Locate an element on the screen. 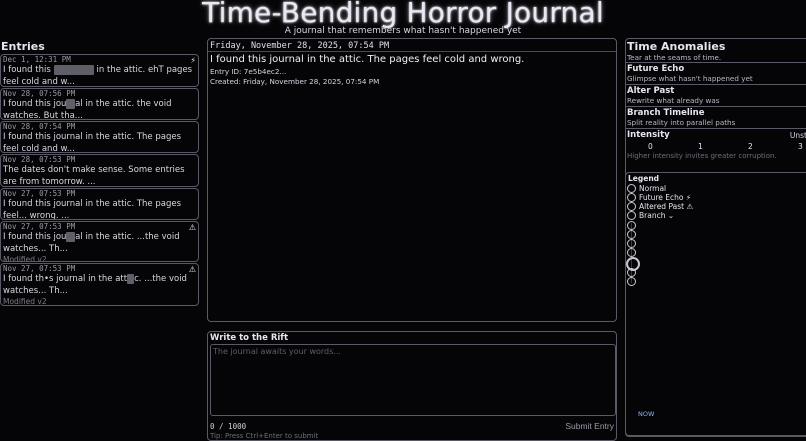 The image size is (806, 441). mode-alter-past: Alter Past Rewrite what already was is located at coordinates (716, 95).